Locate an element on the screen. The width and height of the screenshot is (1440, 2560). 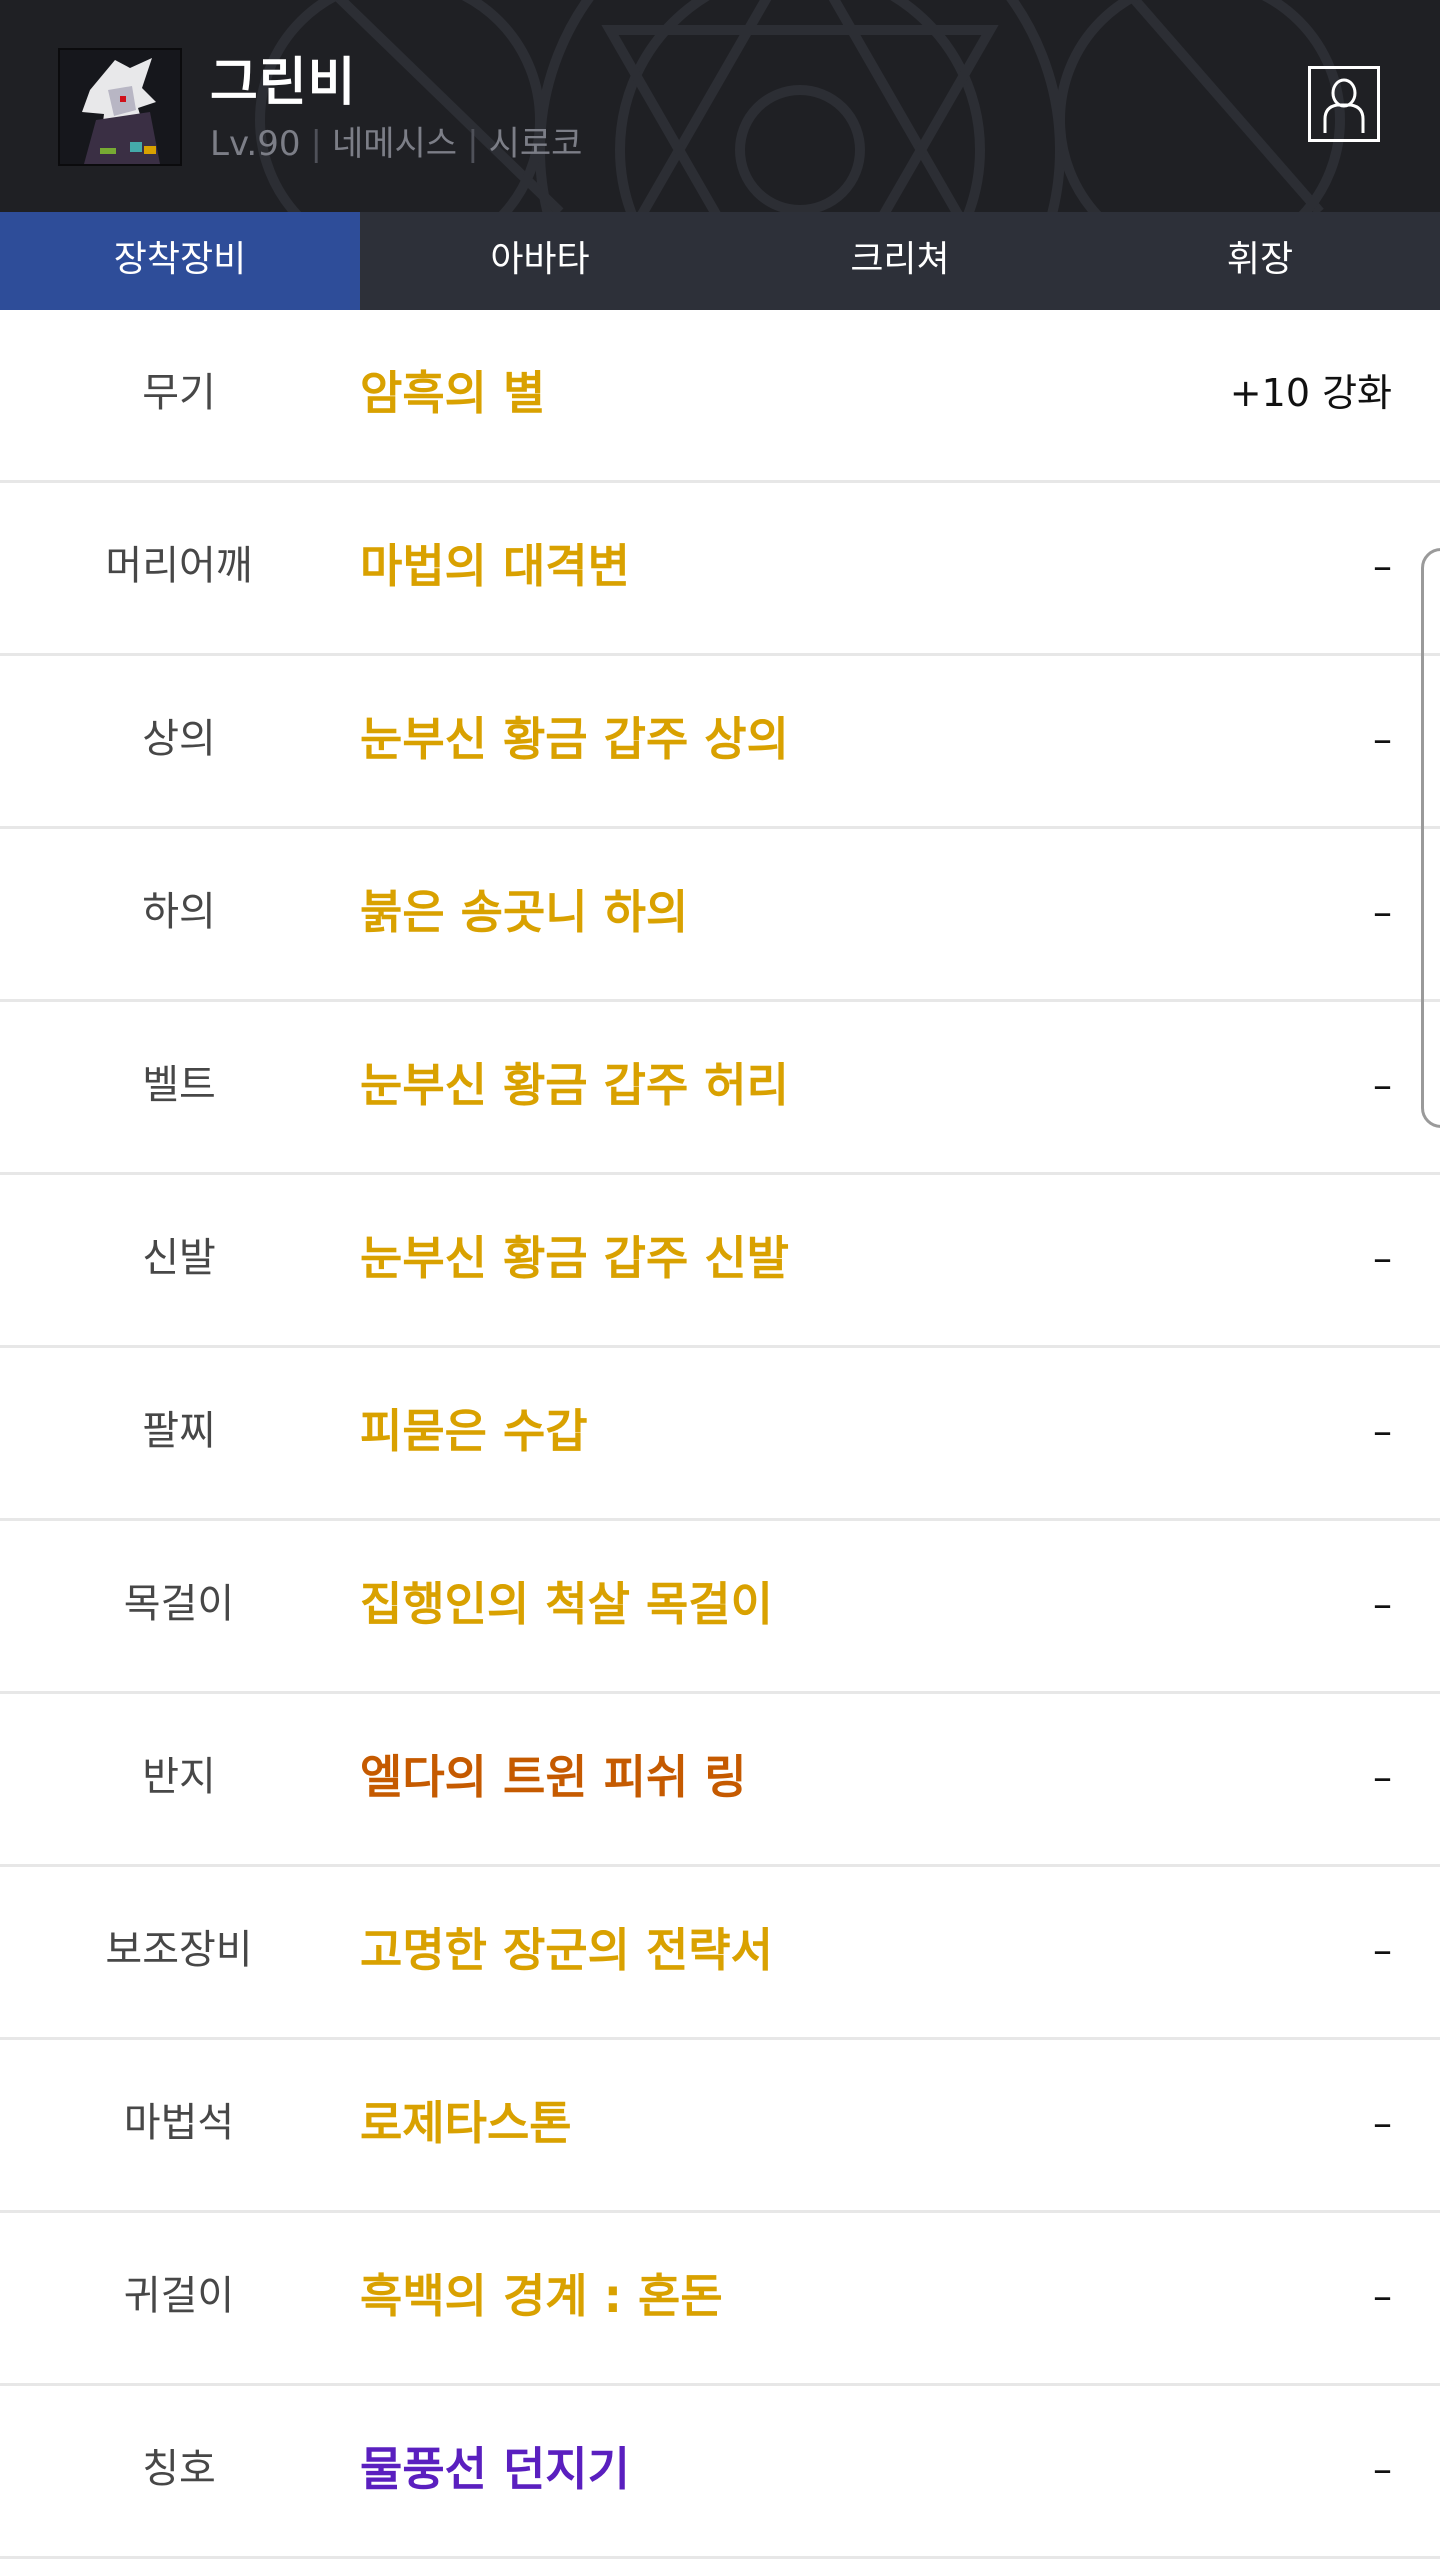
equipment-row-bottom: 하의 붉은 송곳니 하의 – is located at coordinates (720, 915).